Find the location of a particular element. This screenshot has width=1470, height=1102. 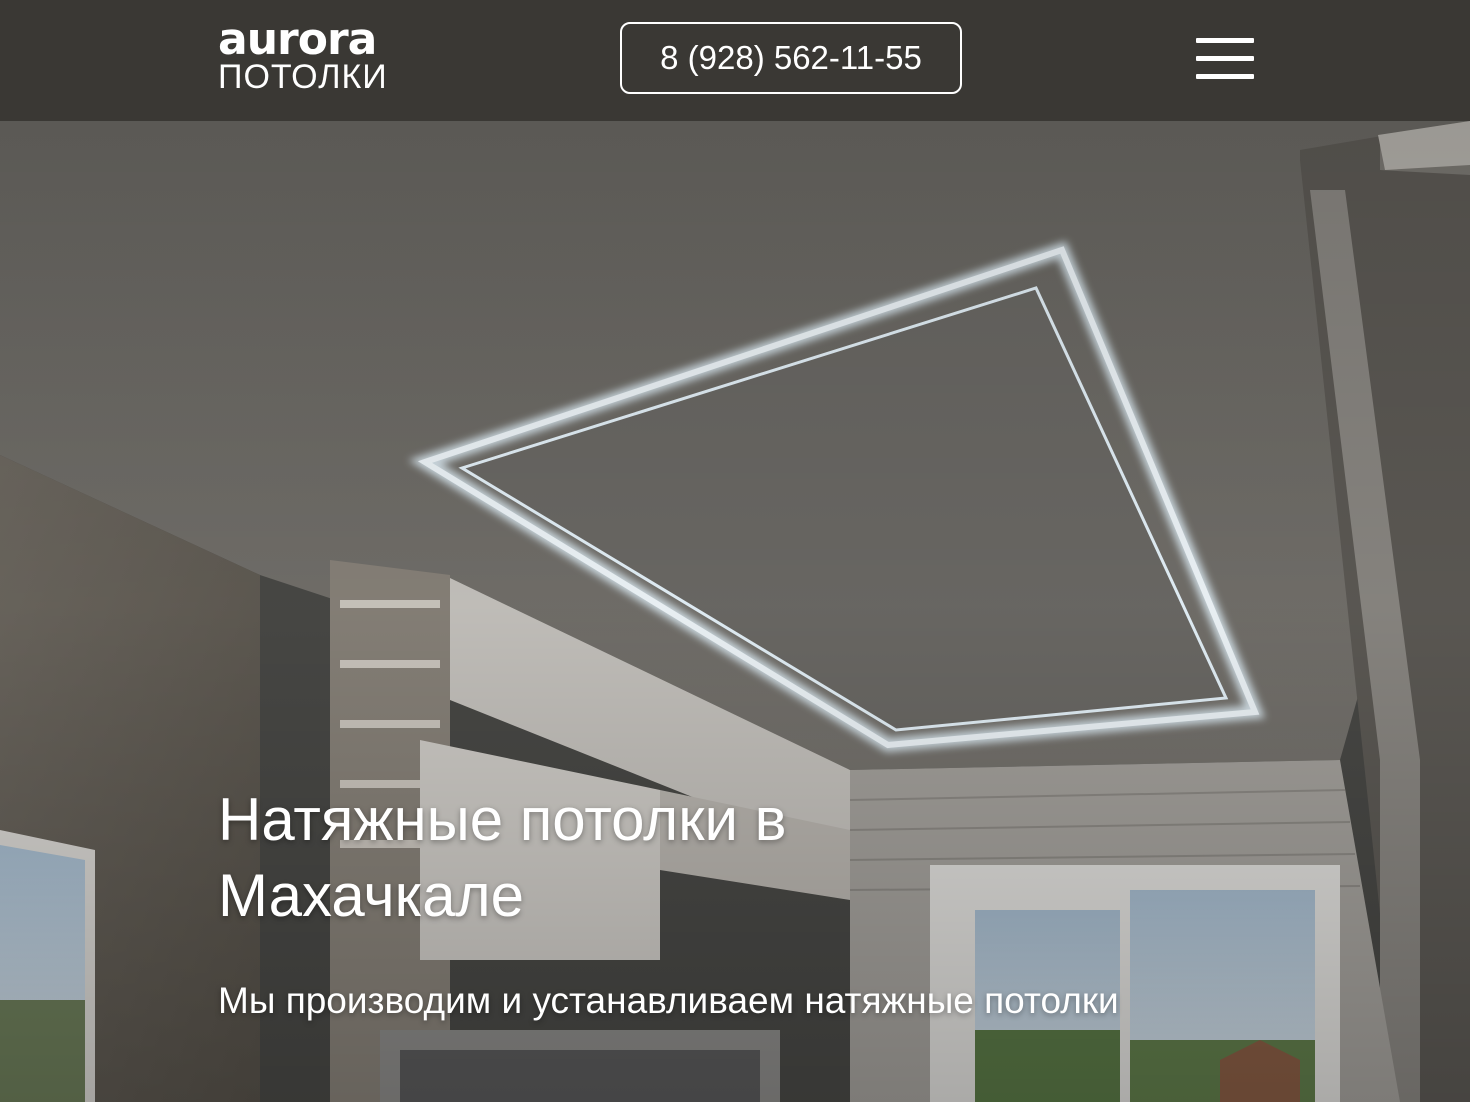

phone-button: 8 (928) 562-11-55 is located at coordinates (791, 58).